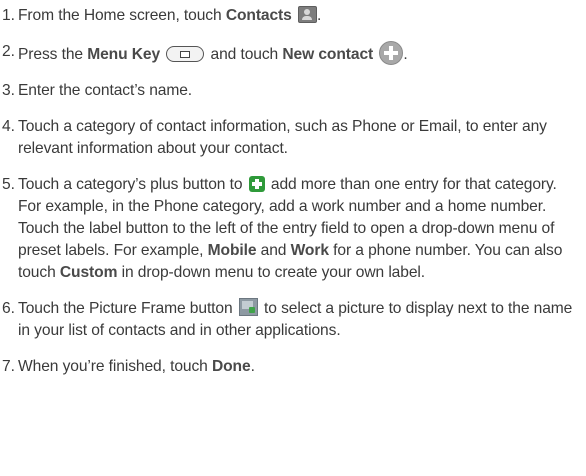  What do you see at coordinates (8, 308) in the screenshot?
I see `step-number: 6.` at bounding box center [8, 308].